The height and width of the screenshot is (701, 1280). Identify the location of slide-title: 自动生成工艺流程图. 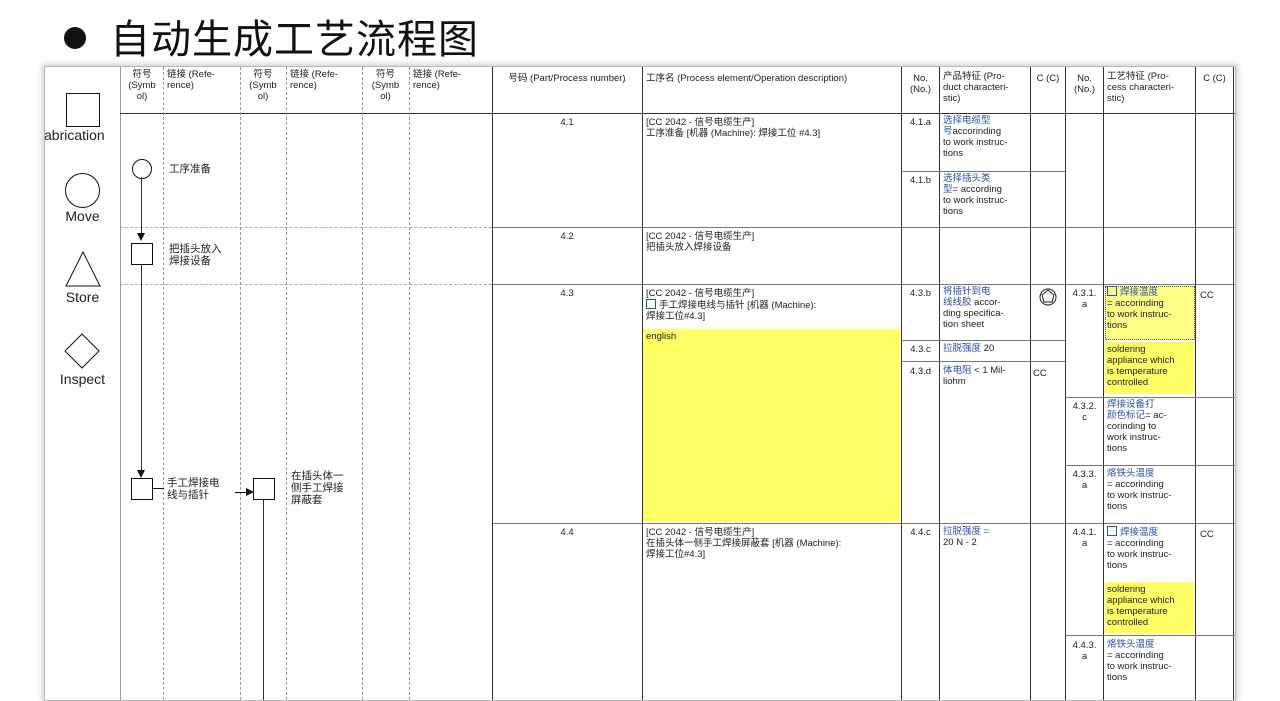
(271, 36).